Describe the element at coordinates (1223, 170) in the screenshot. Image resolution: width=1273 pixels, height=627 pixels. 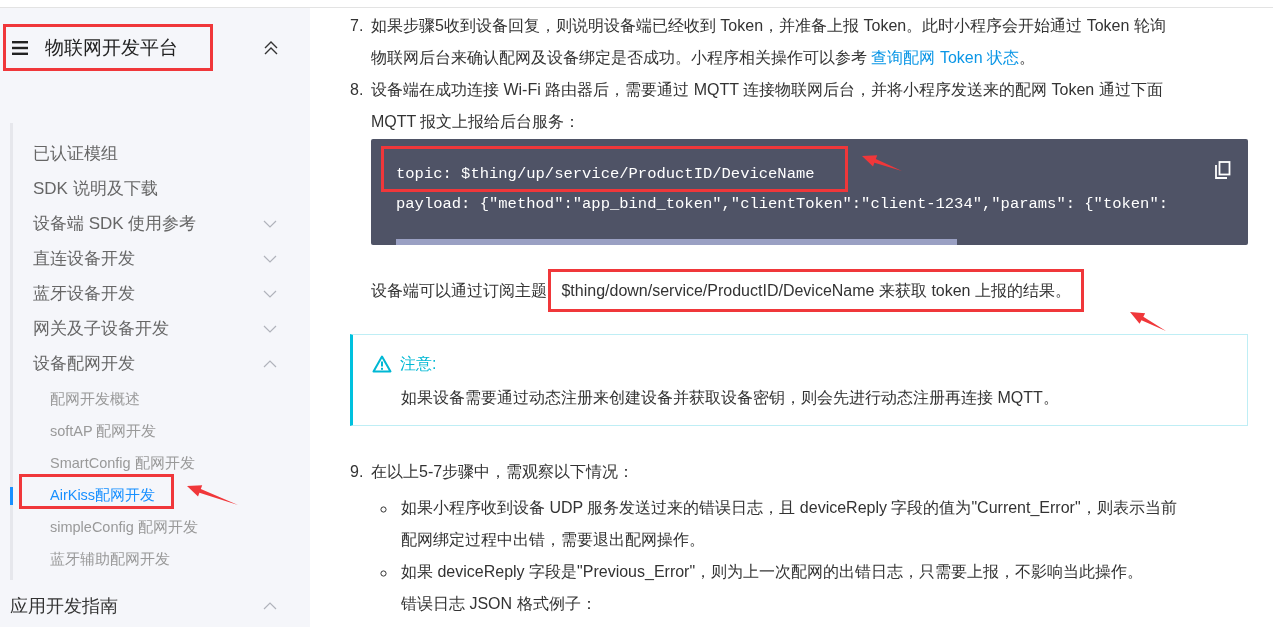
I see `copy-icon` at that location.